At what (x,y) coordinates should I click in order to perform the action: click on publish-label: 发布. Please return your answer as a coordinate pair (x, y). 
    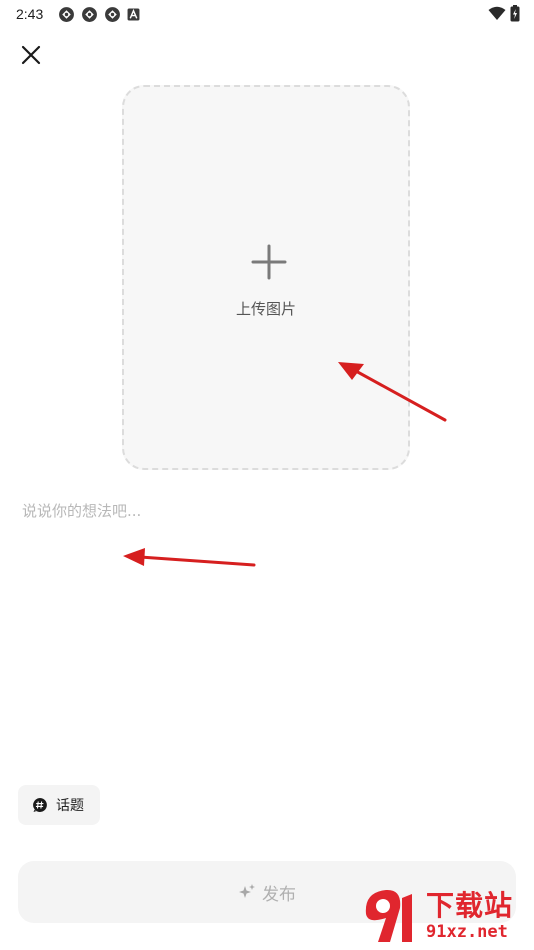
    Looking at the image, I should click on (279, 894).